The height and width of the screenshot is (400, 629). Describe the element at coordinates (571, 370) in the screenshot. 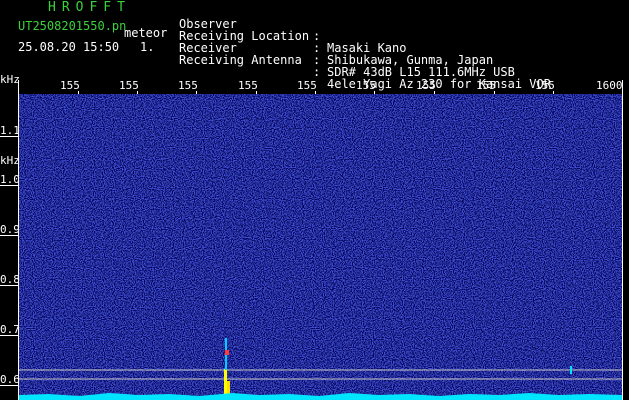

I see `faint-echo` at that location.